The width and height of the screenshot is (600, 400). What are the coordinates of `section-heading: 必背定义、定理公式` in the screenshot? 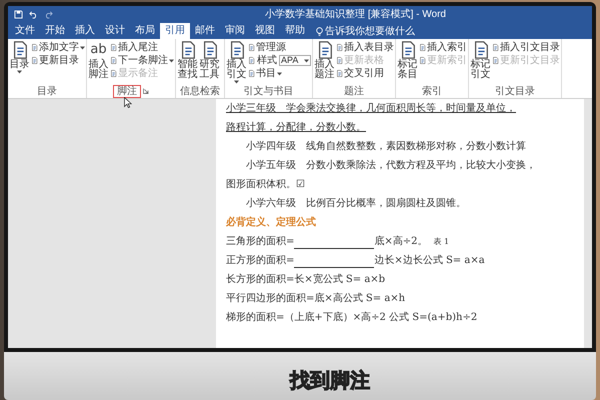 It's located at (271, 223).